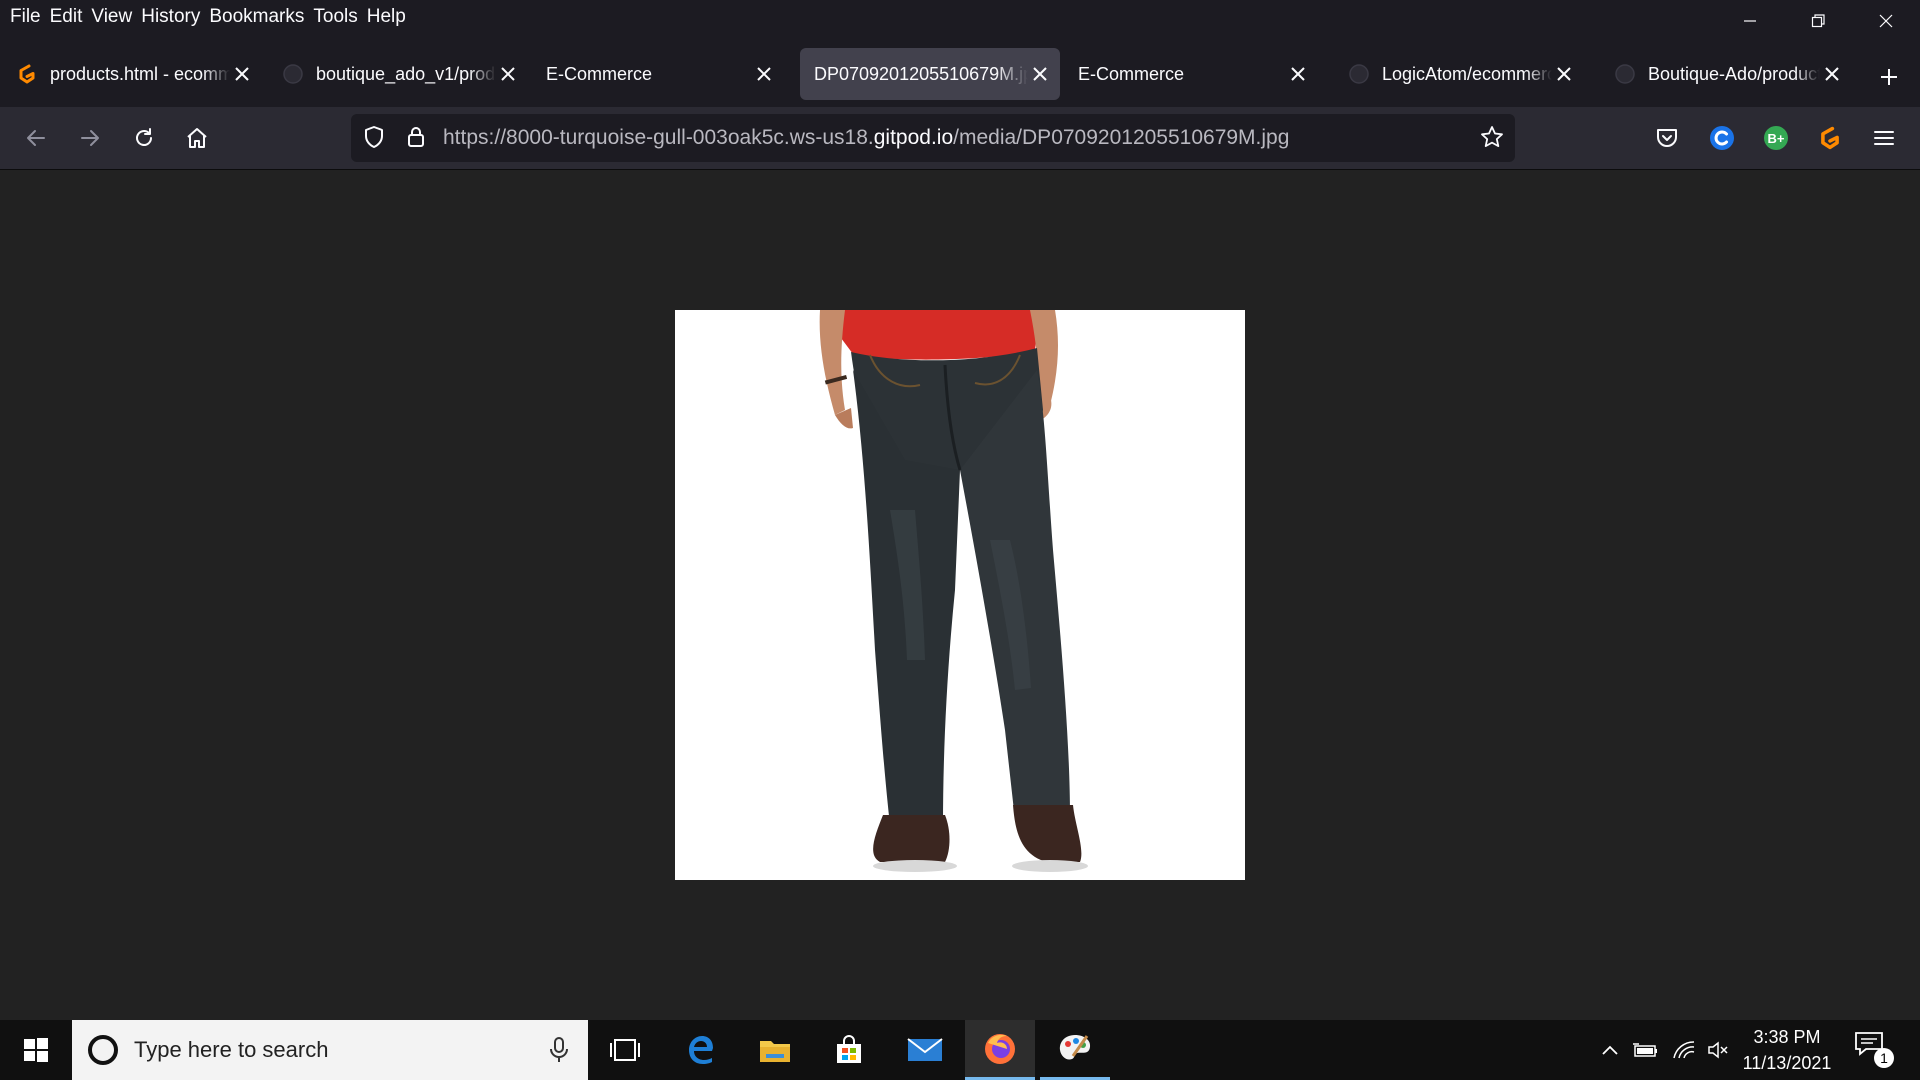 The height and width of the screenshot is (1080, 1920). I want to click on tab-image-active: DP0709201205510679M.jpg, so click(930, 74).